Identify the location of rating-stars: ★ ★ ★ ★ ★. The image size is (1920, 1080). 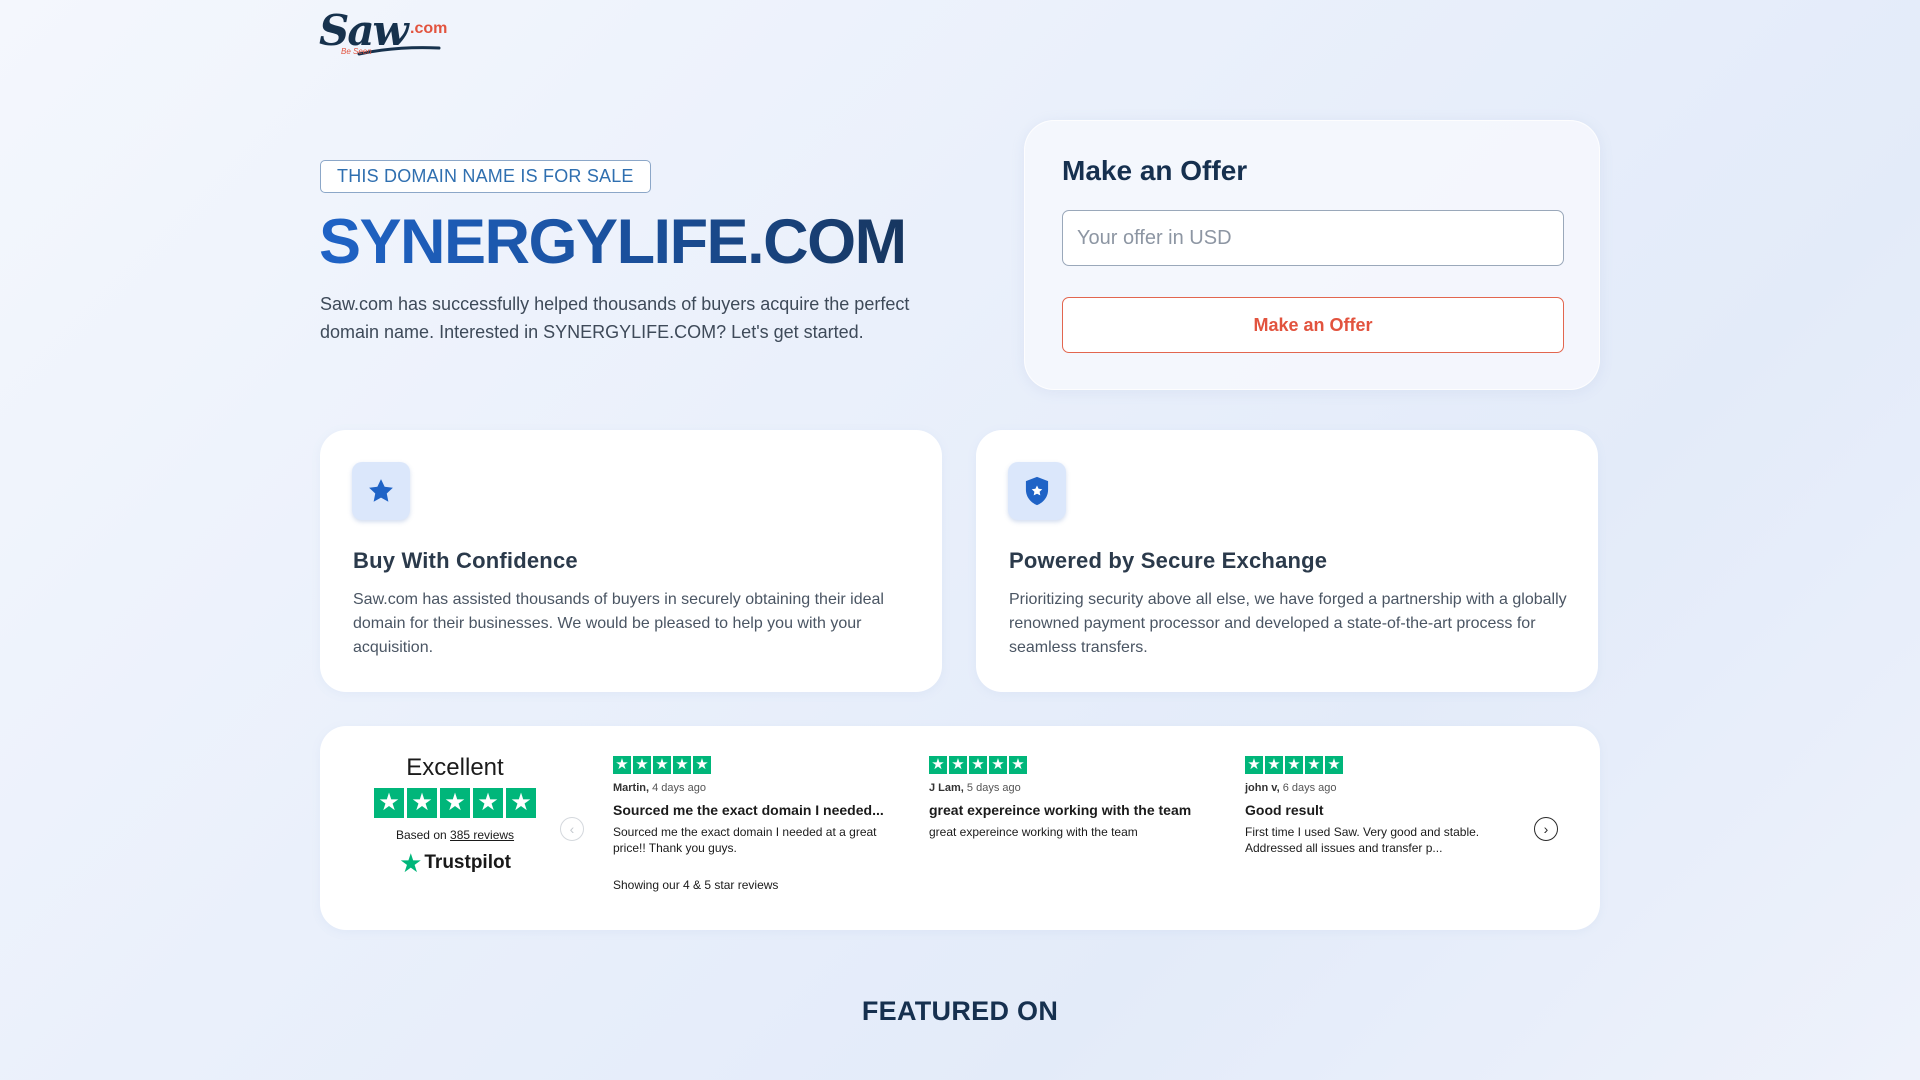
(455, 803).